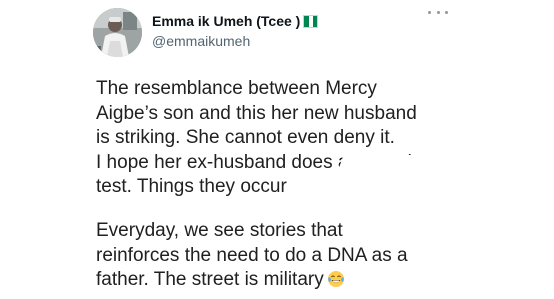 The height and width of the screenshot is (299, 554). I want to click on nigeria-flag-icon, so click(311, 21).